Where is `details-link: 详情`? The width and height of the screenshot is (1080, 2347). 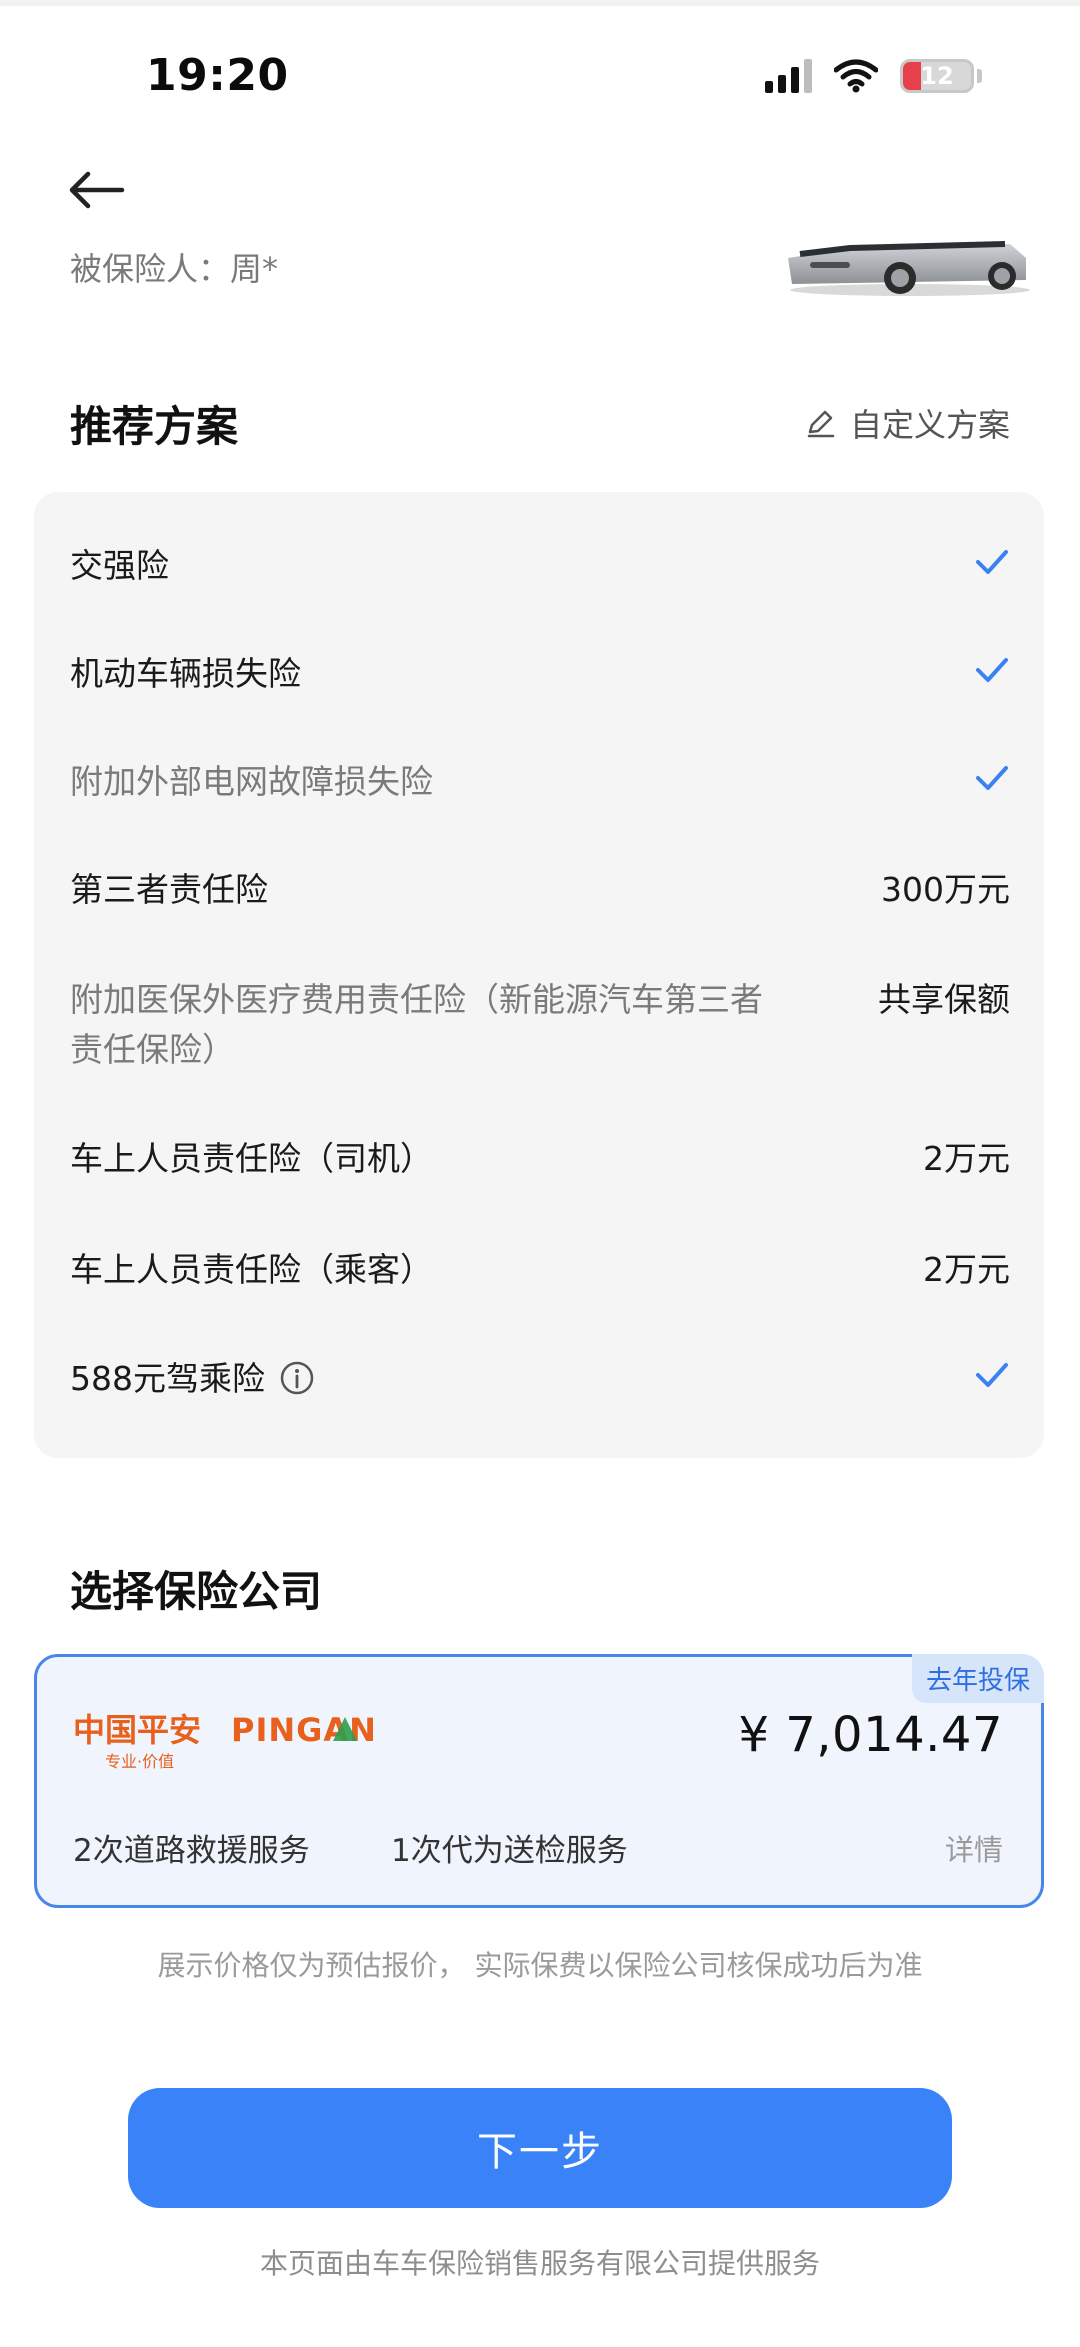
details-link: 详情 is located at coordinates (974, 1848).